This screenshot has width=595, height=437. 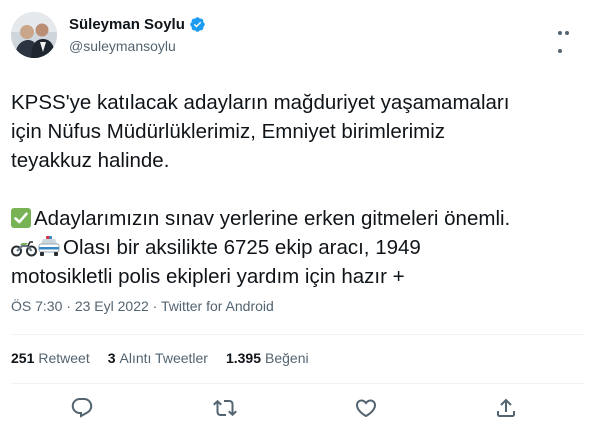 What do you see at coordinates (90, 160) in the screenshot?
I see `tweet-line: teyakkuz halinde.` at bounding box center [90, 160].